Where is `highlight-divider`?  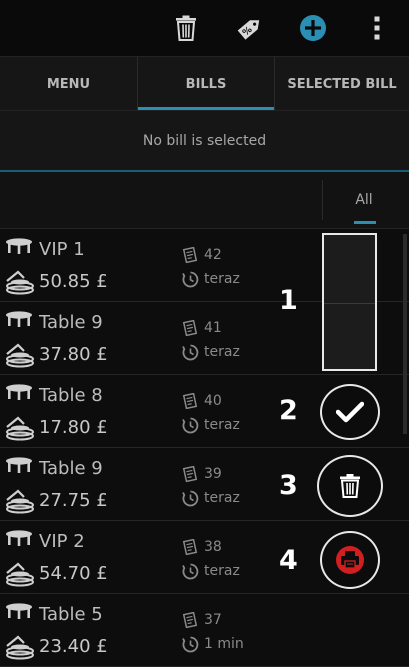 highlight-divider is located at coordinates (349, 303).